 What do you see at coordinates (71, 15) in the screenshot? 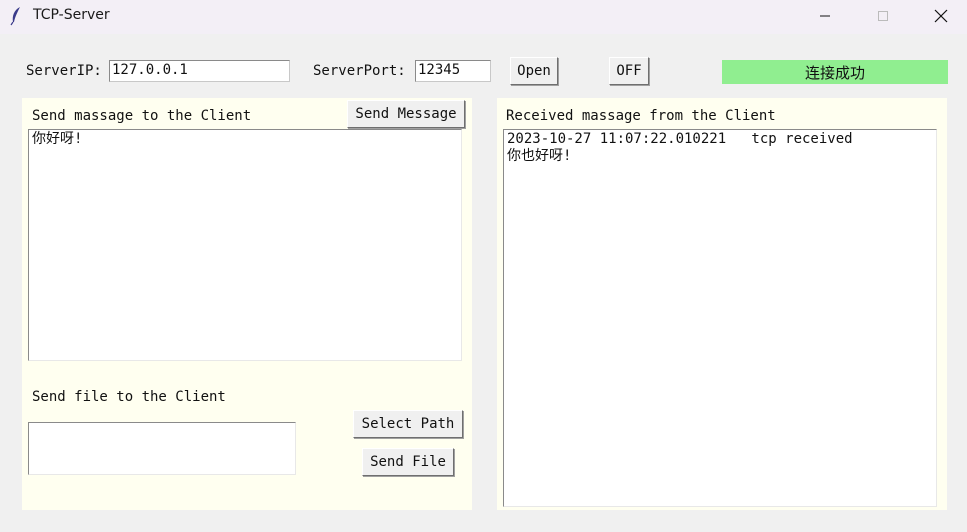
I see `window-title: TCP-Server` at bounding box center [71, 15].